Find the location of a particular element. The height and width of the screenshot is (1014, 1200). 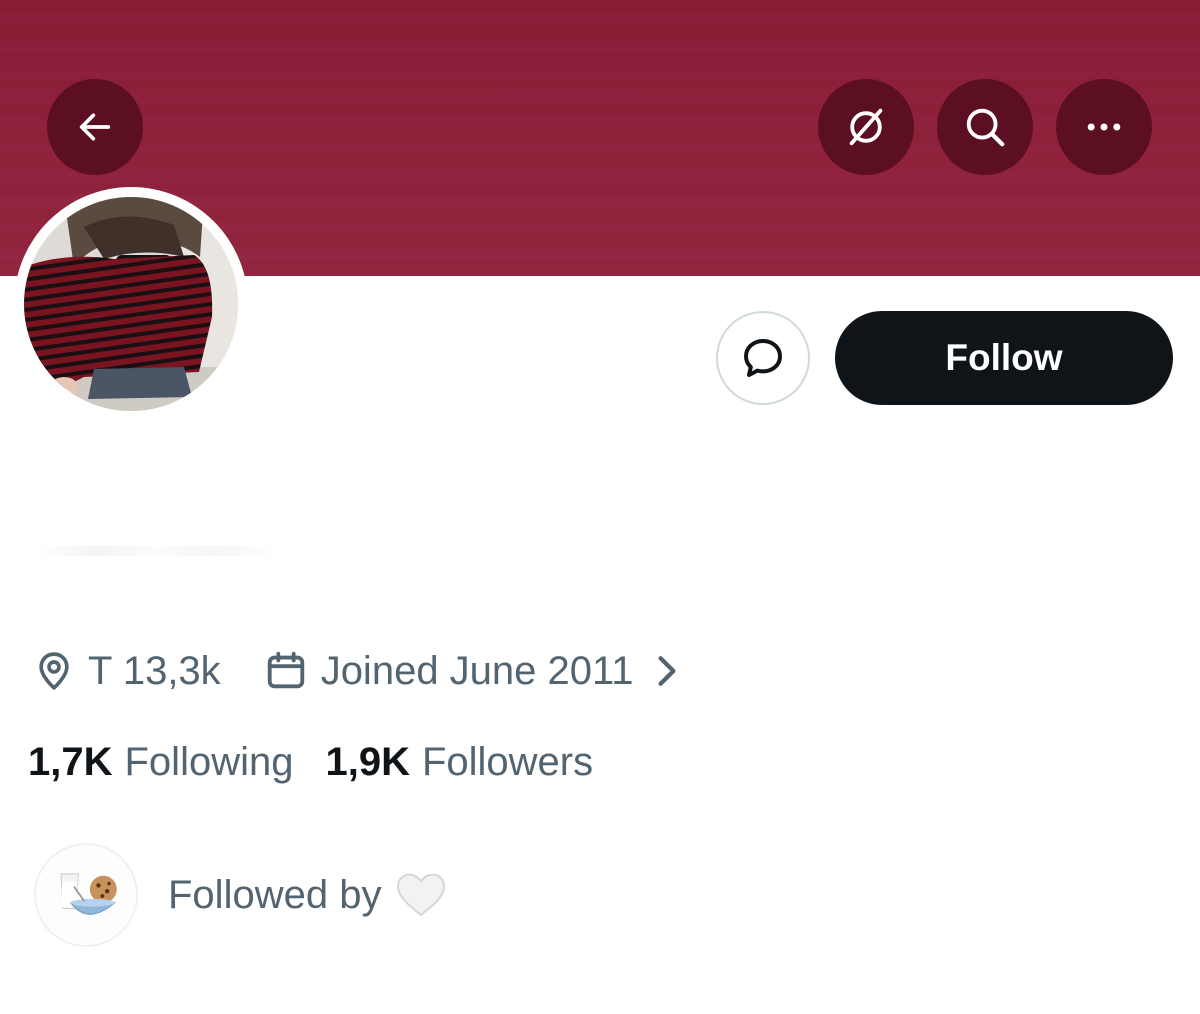

join-date-text: Joined June 2011 is located at coordinates (477, 670).